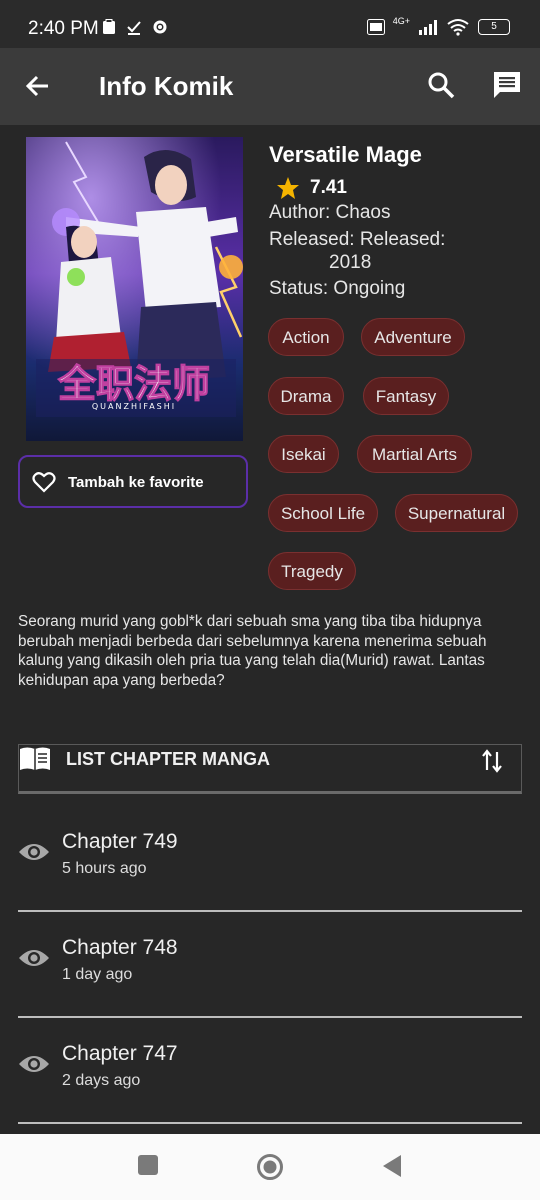  What do you see at coordinates (120, 841) in the screenshot?
I see `chapter-name: Chapter 749` at bounding box center [120, 841].